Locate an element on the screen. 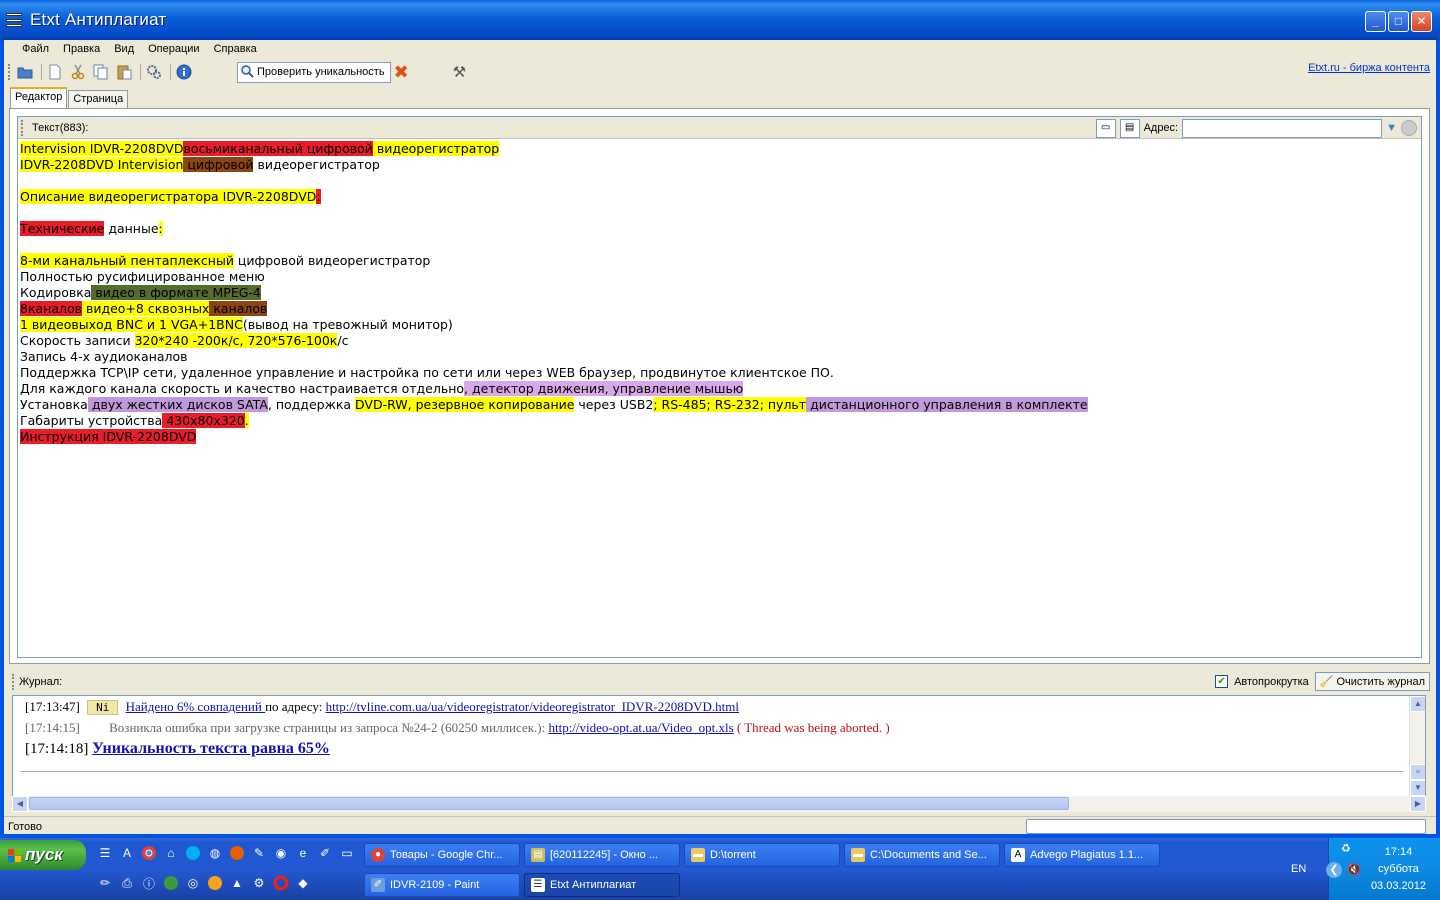 The width and height of the screenshot is (1440, 900). status-bar: Готово is located at coordinates (720, 826).